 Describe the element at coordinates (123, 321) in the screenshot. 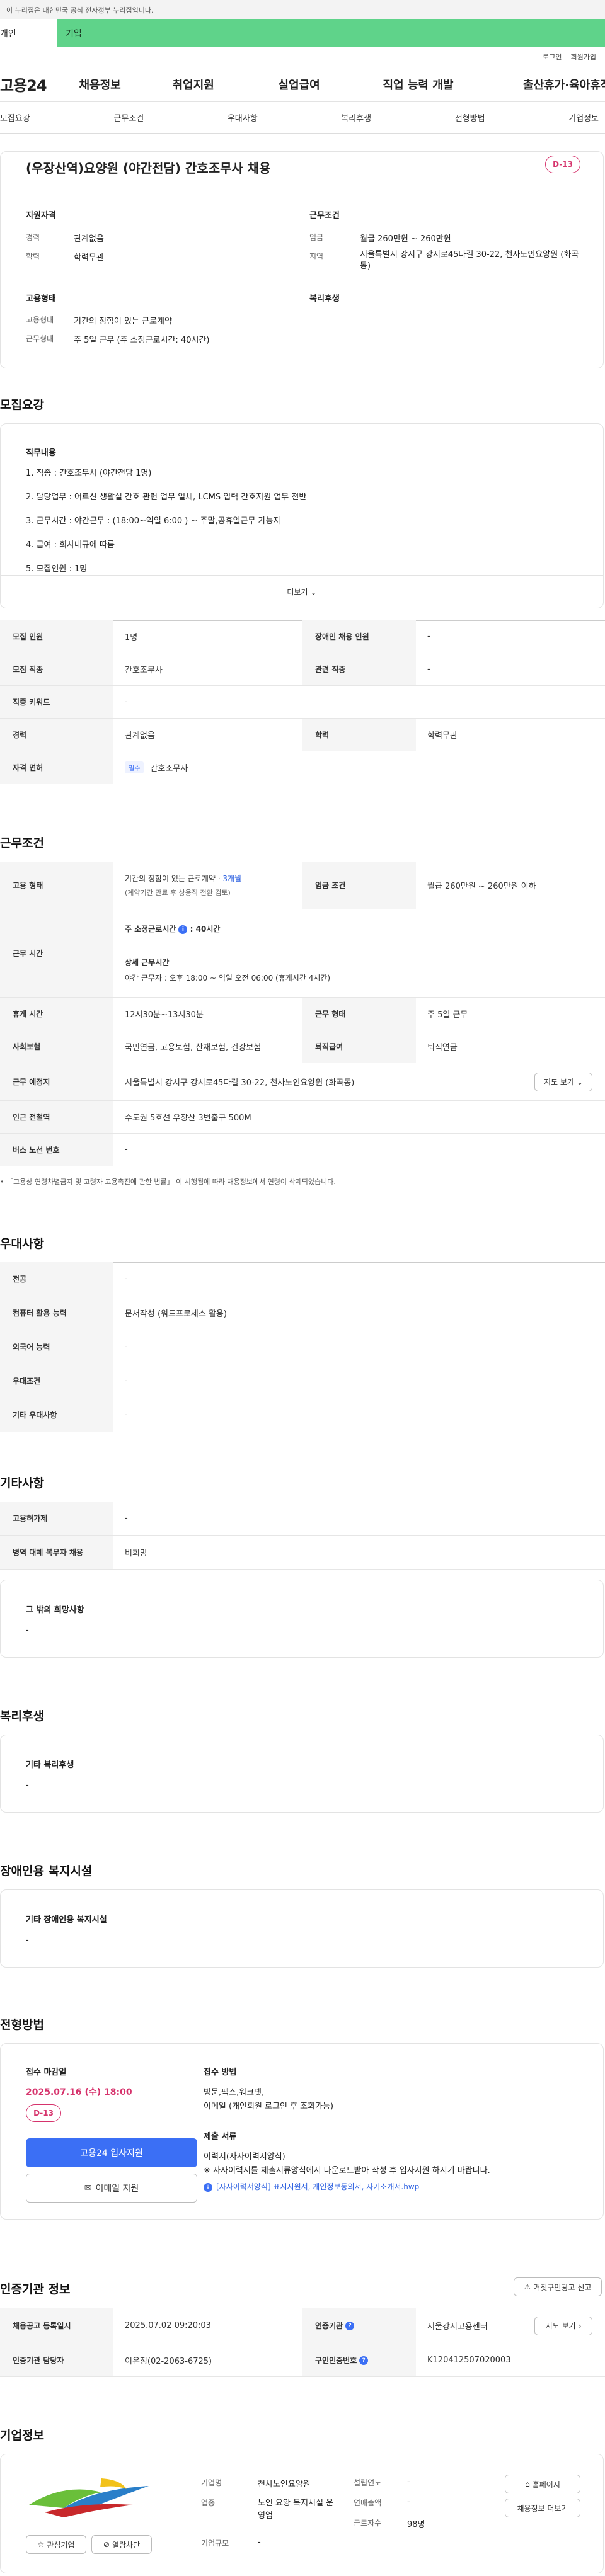

I see `emp-value-type: 기간의 정함이 있는 근로계약` at that location.